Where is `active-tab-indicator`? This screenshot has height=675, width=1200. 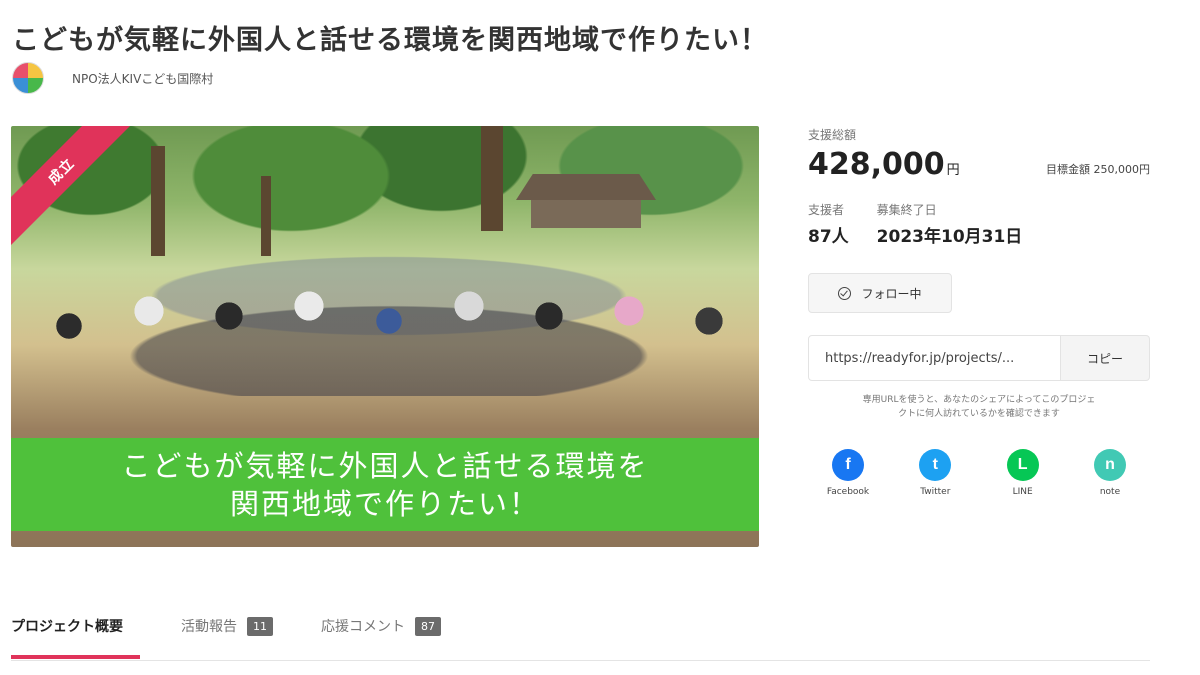
active-tab-indicator is located at coordinates (75, 657).